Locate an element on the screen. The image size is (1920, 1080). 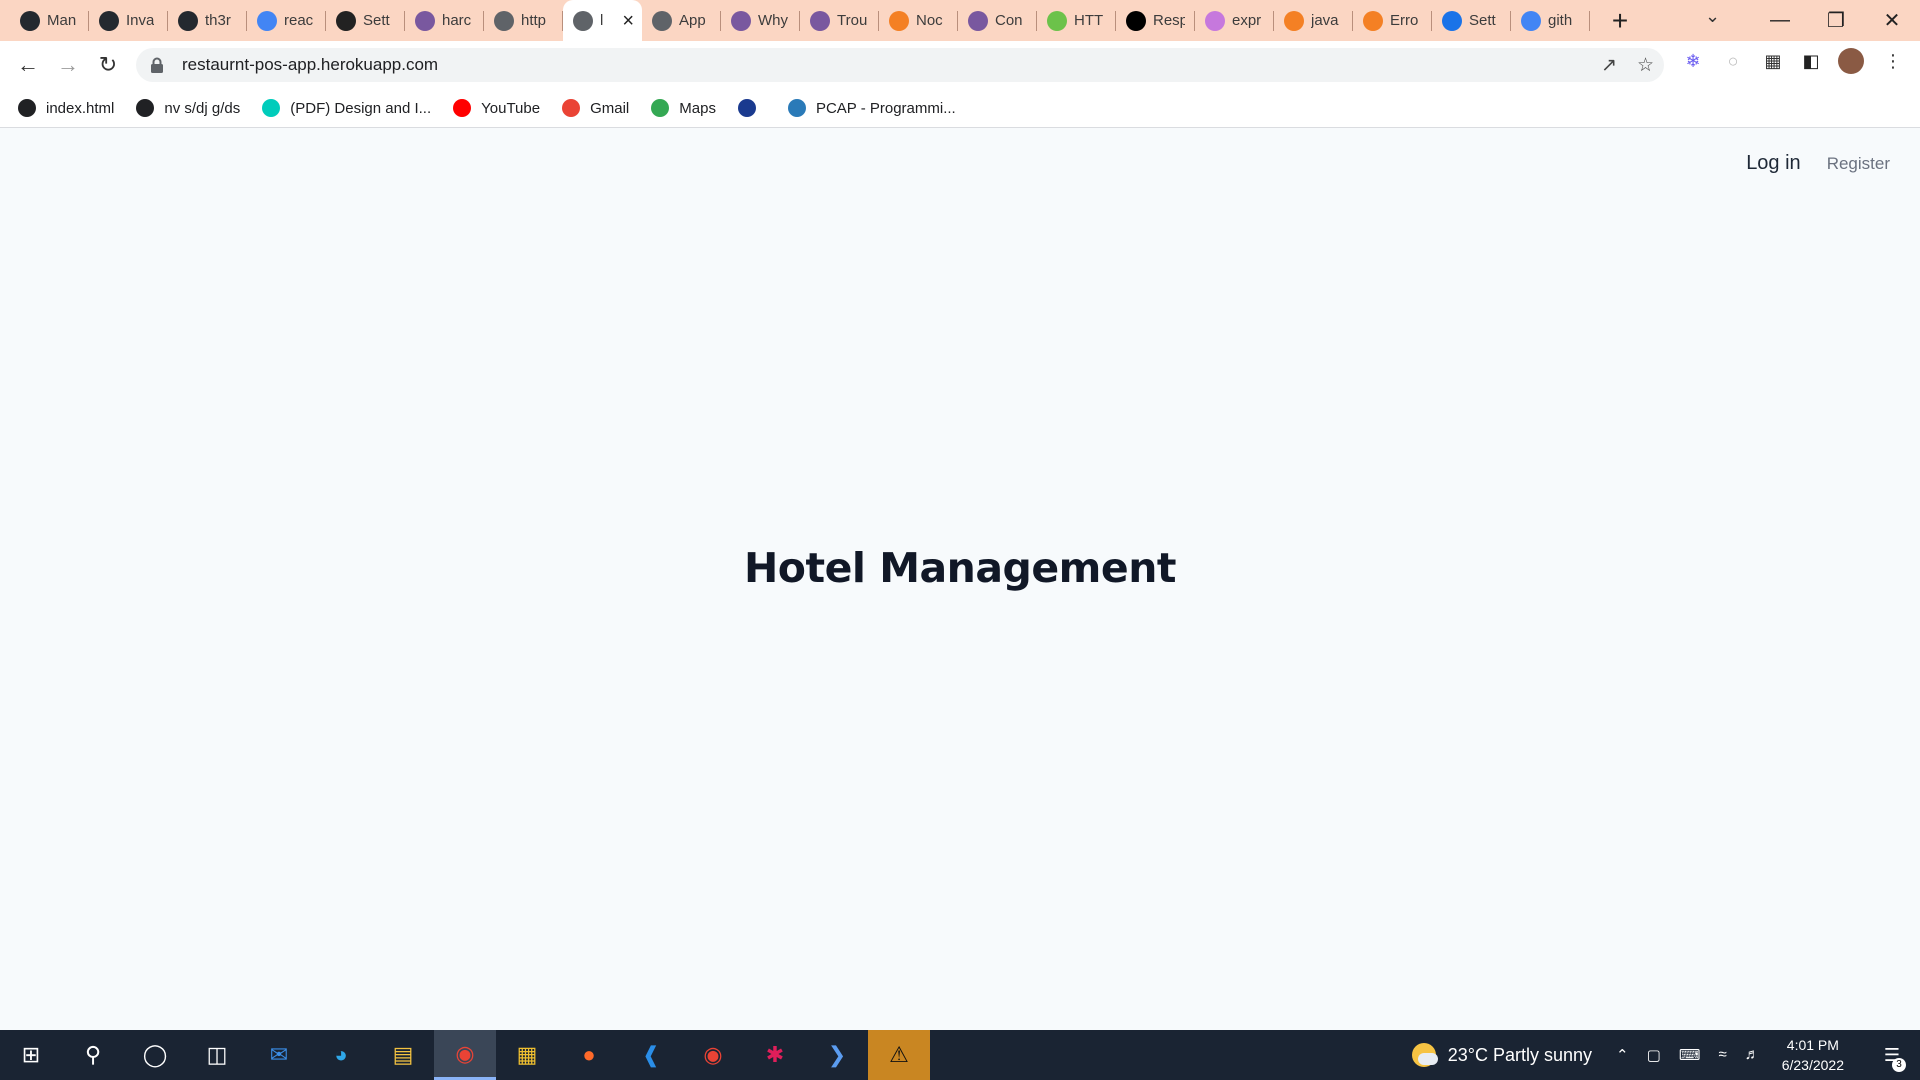
minimize-icon: — is located at coordinates (1780, 20).